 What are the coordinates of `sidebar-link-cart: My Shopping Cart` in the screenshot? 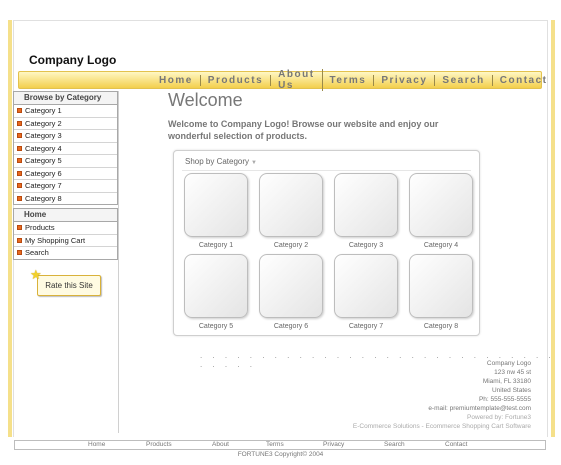 It's located at (65, 241).